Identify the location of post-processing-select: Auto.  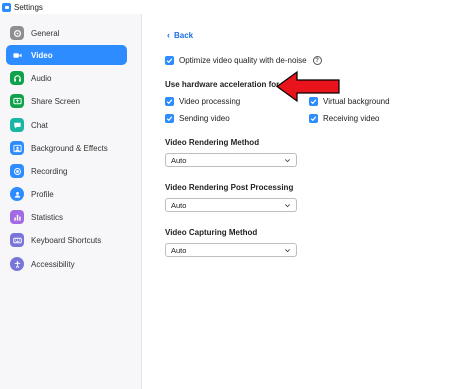
(231, 205).